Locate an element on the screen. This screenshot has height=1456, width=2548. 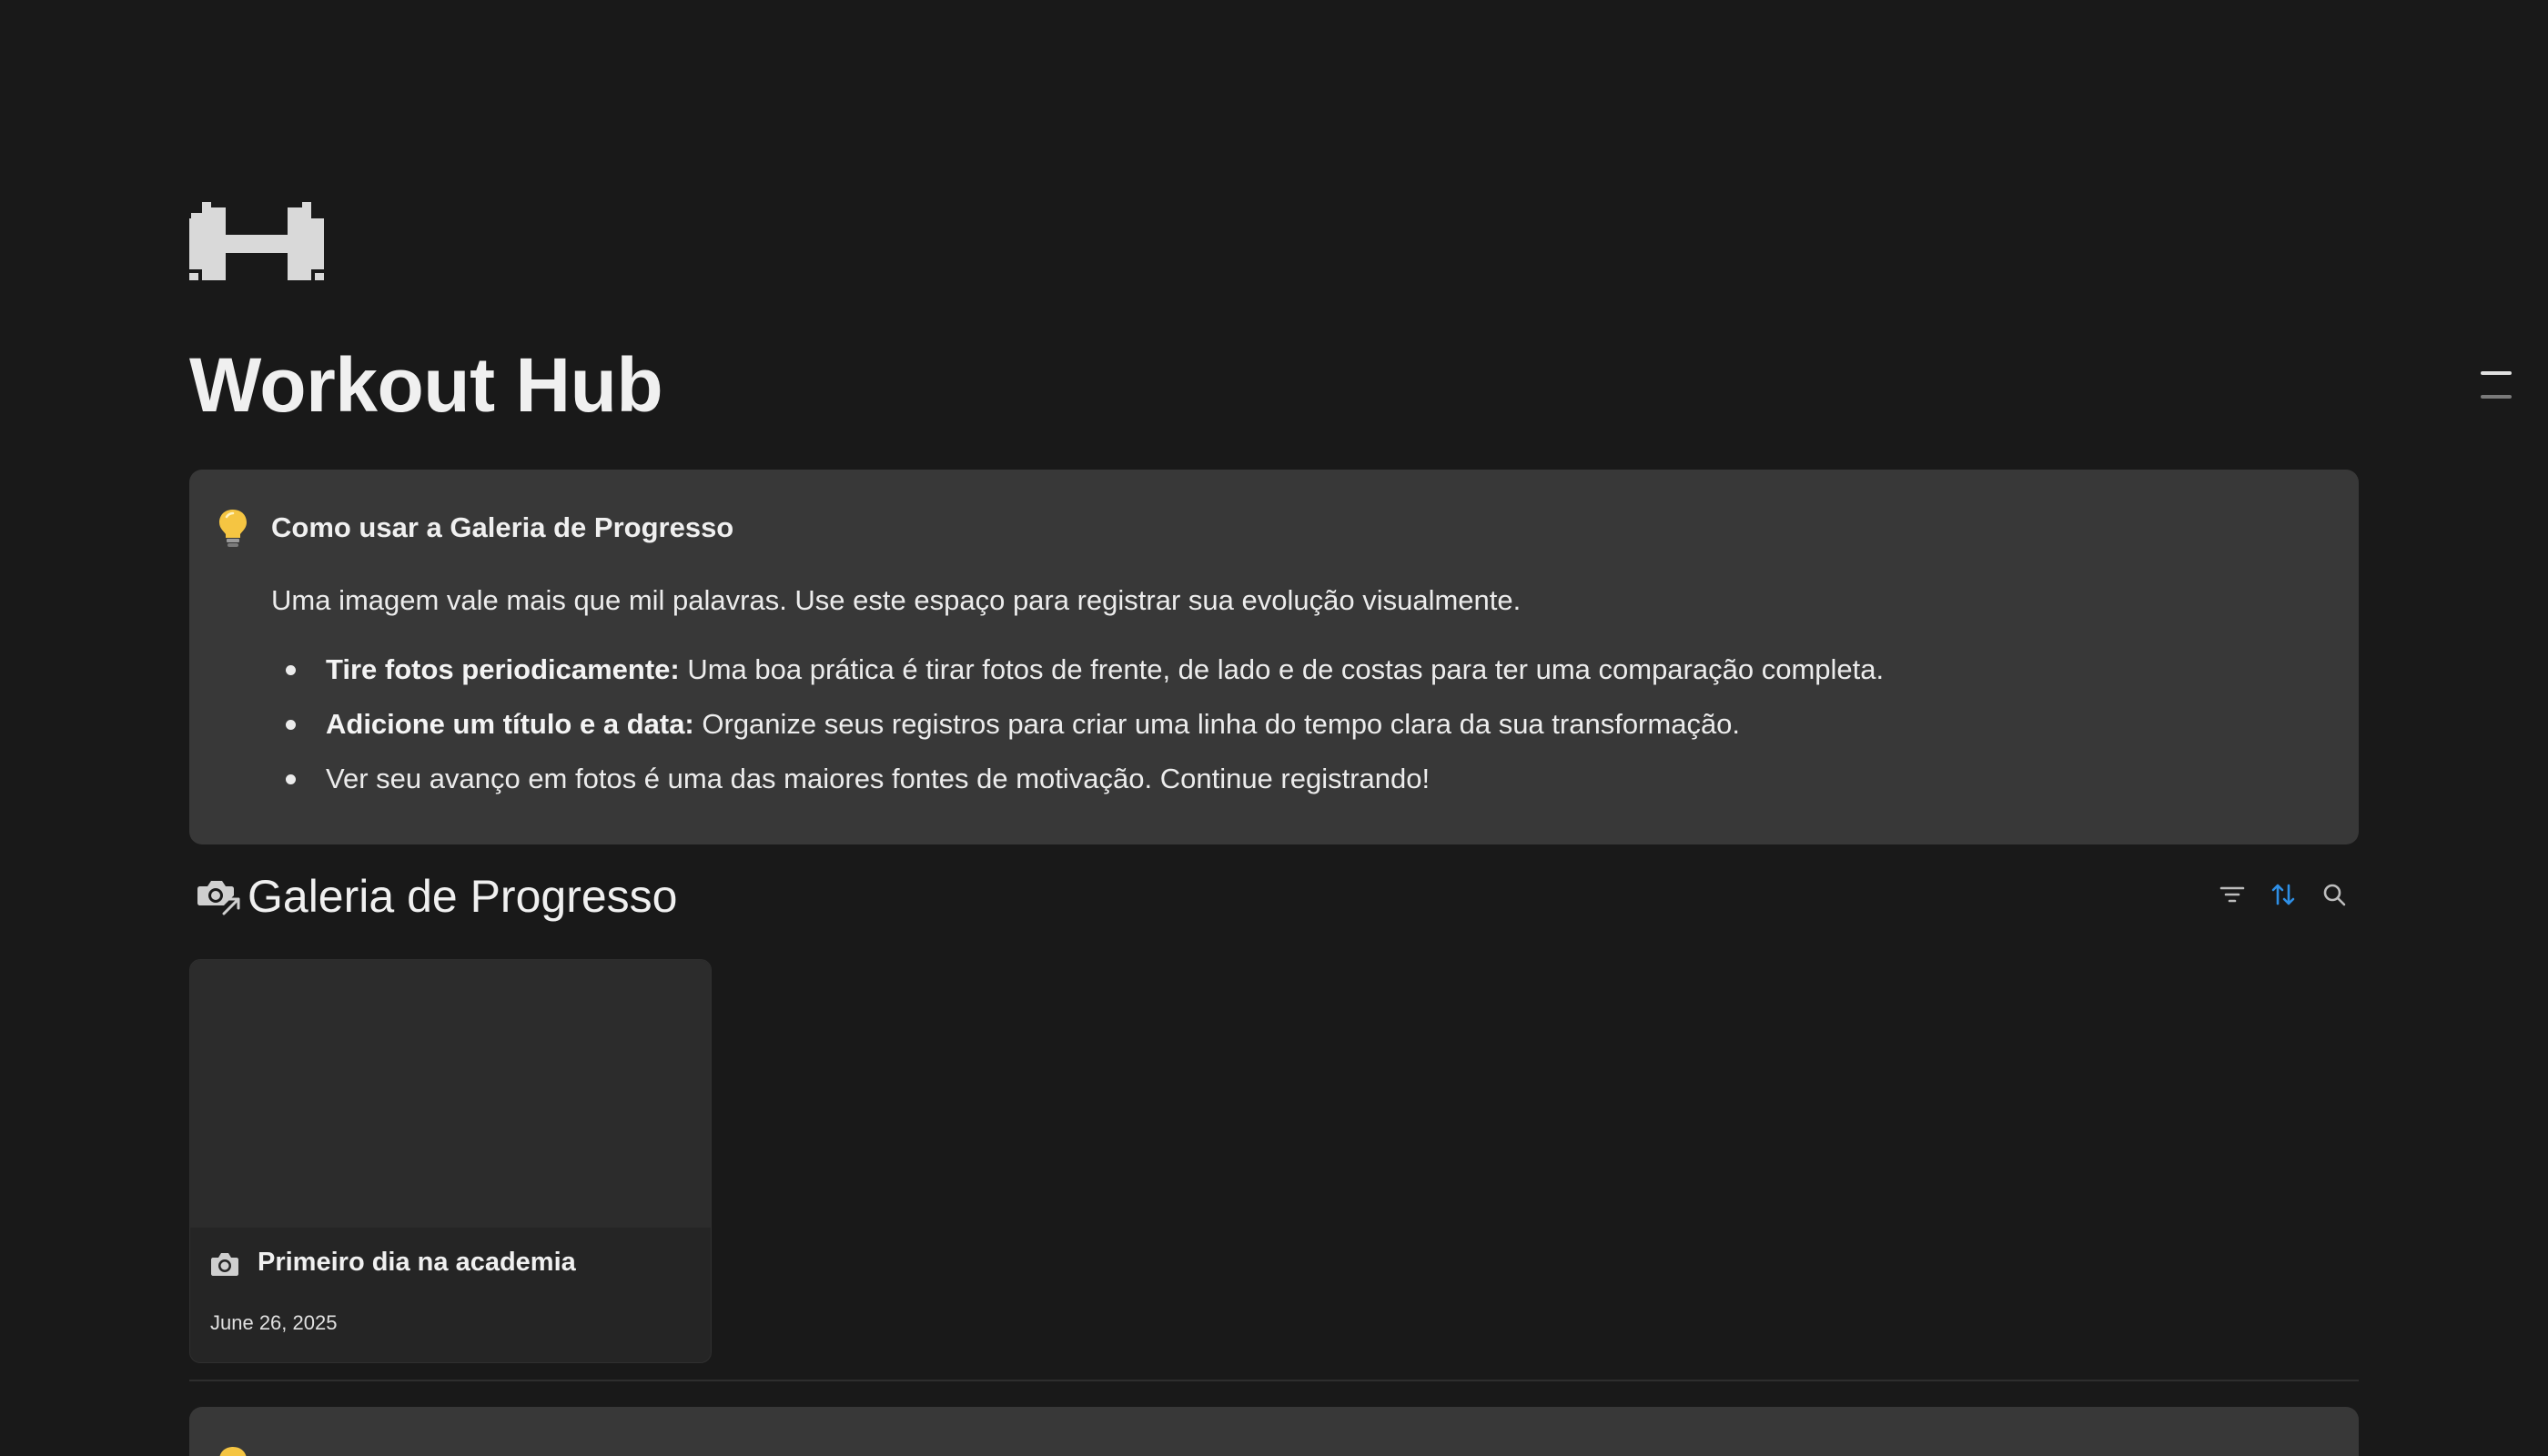
card-title: Primeiro dia na academia is located at coordinates (417, 1263).